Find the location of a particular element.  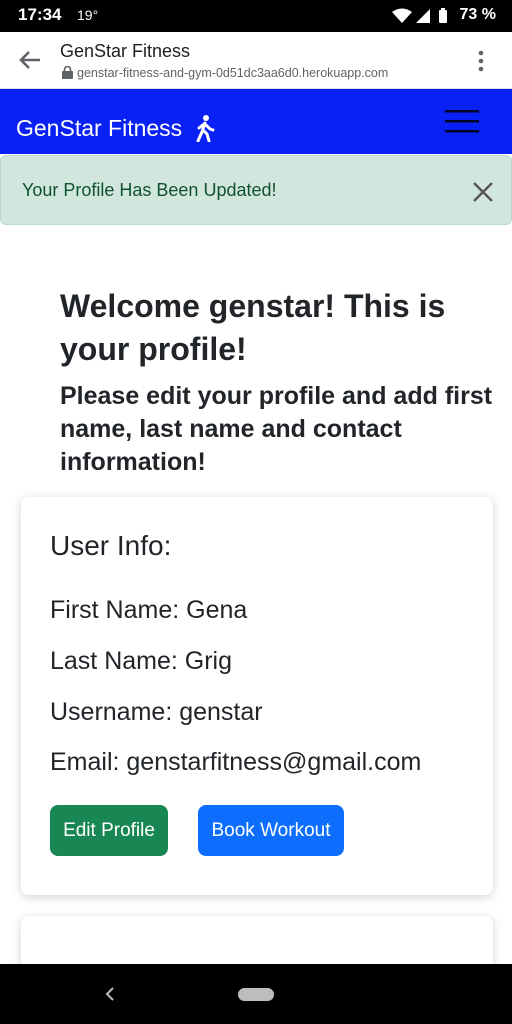

edit-profile-button: Edit Profile is located at coordinates (109, 830).